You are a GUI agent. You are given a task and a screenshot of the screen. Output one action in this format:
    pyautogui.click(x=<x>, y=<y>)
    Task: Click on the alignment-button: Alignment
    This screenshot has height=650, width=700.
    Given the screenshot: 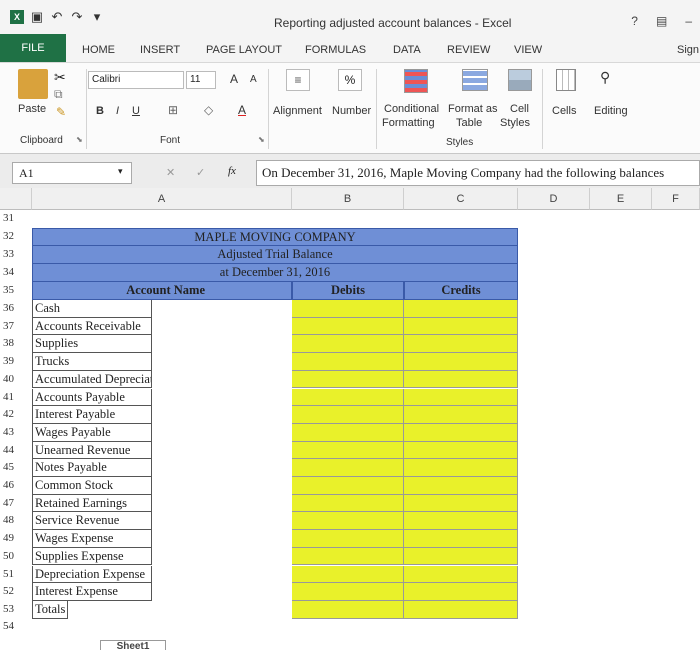 What is the action you would take?
    pyautogui.click(x=297, y=111)
    